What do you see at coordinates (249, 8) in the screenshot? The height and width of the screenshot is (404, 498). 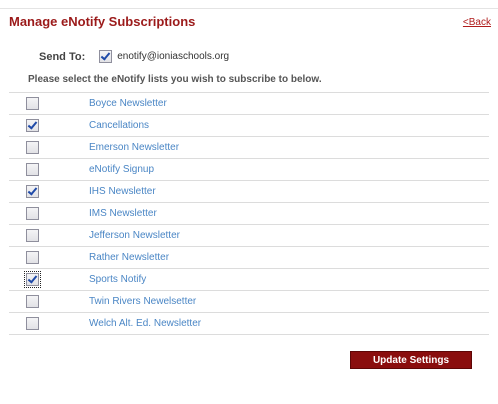 I see `top-divider` at bounding box center [249, 8].